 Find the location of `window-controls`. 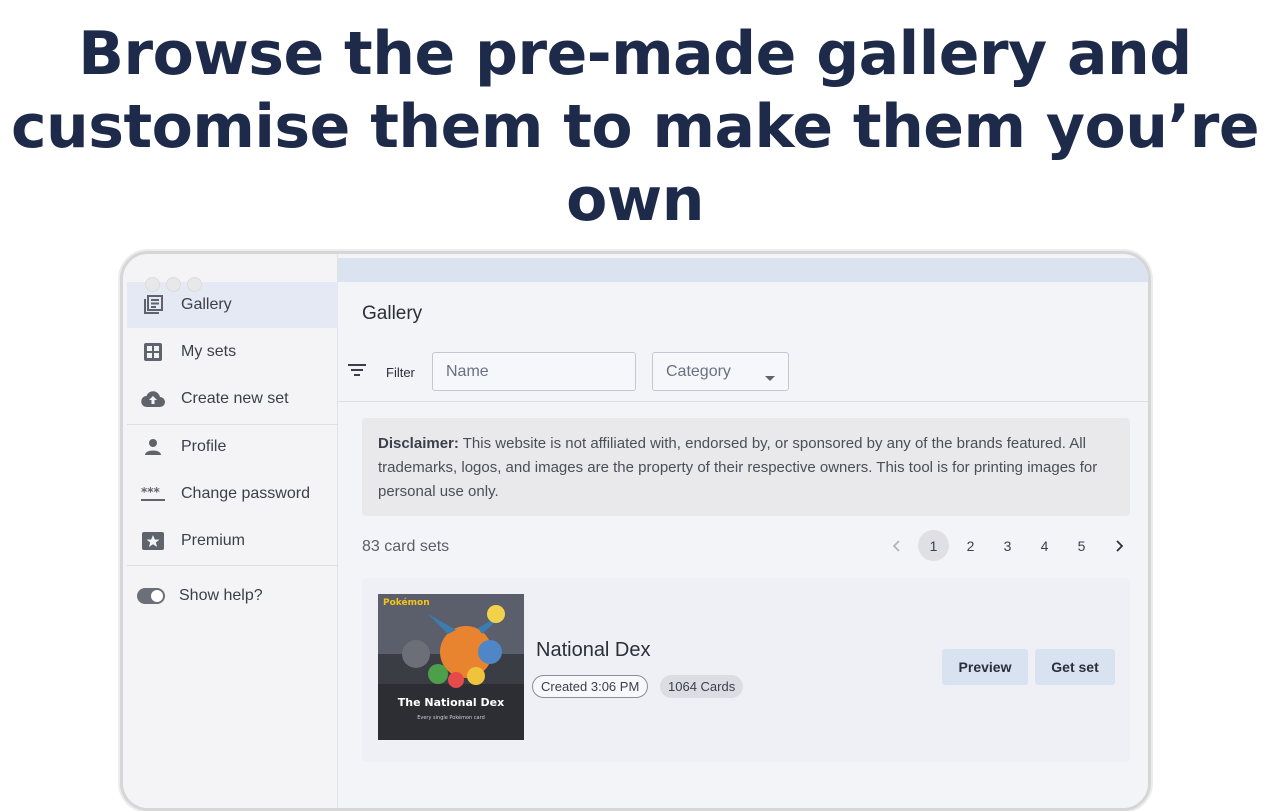

window-controls is located at coordinates (173, 284).